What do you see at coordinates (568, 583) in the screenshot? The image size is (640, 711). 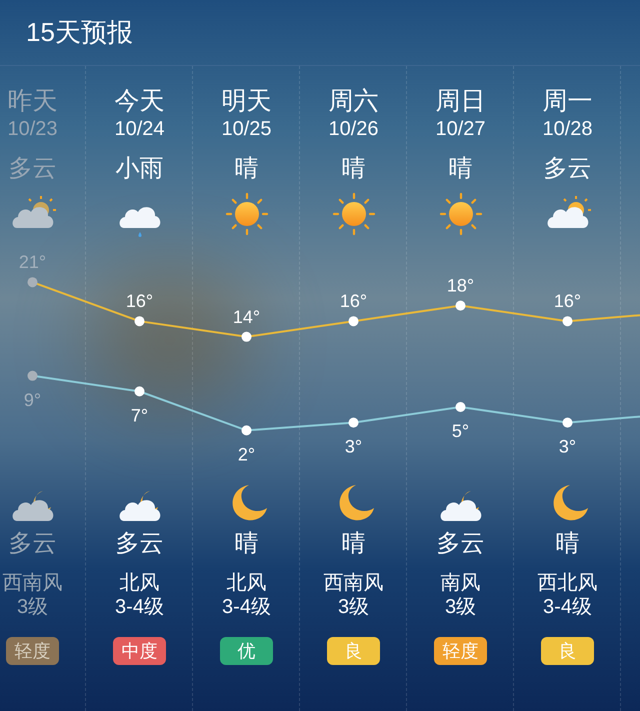 I see `wind-direction: 西北风` at bounding box center [568, 583].